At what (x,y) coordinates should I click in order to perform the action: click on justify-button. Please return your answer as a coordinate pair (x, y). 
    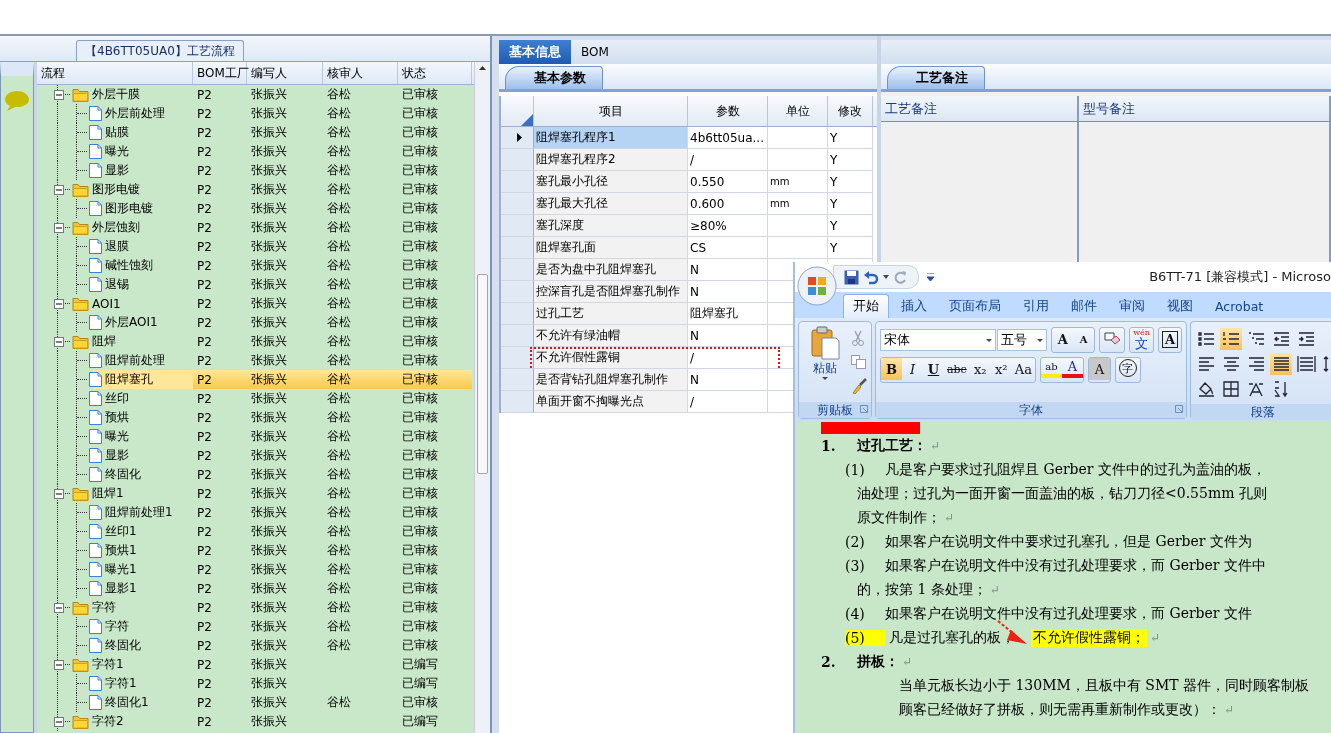
    Looking at the image, I should click on (1281, 364).